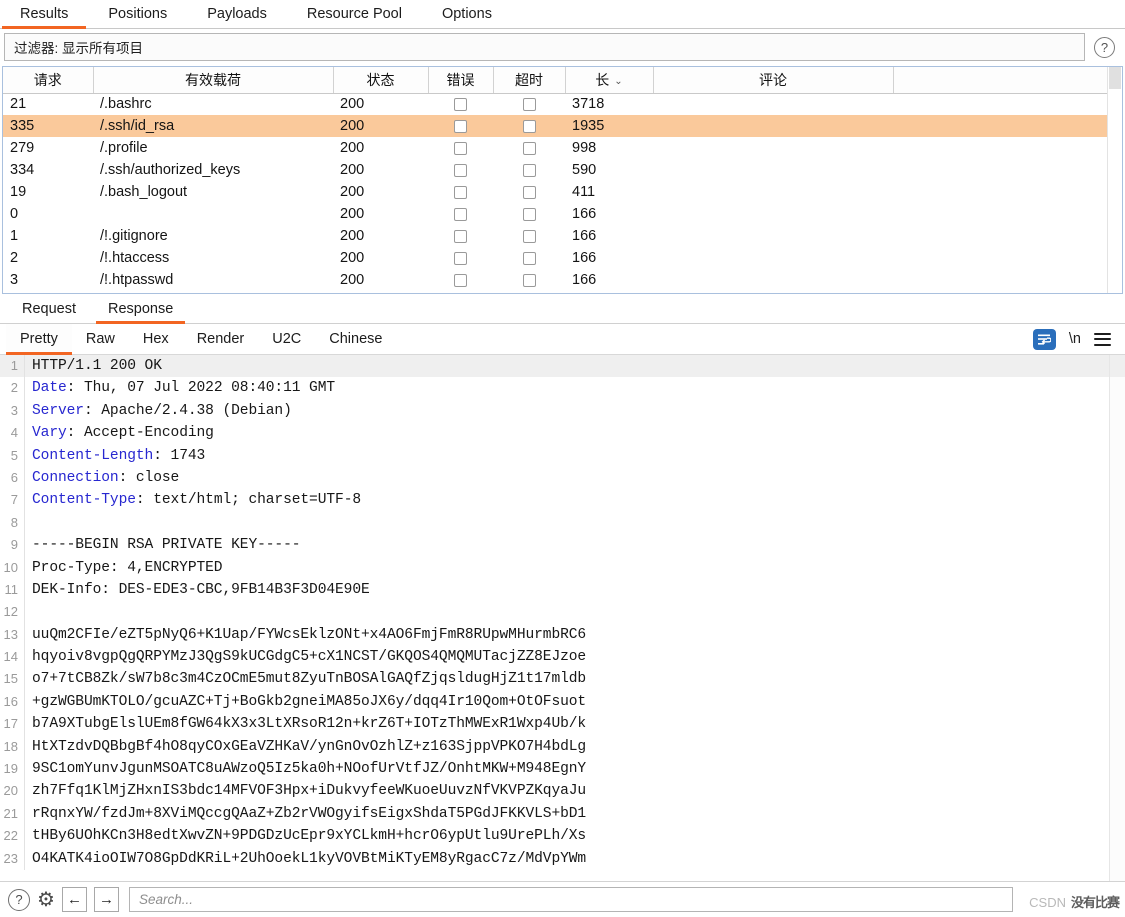 This screenshot has height=917, width=1125. Describe the element at coordinates (555, 148) in the screenshot. I see `table-row: 279 /.profile 200 998` at that location.